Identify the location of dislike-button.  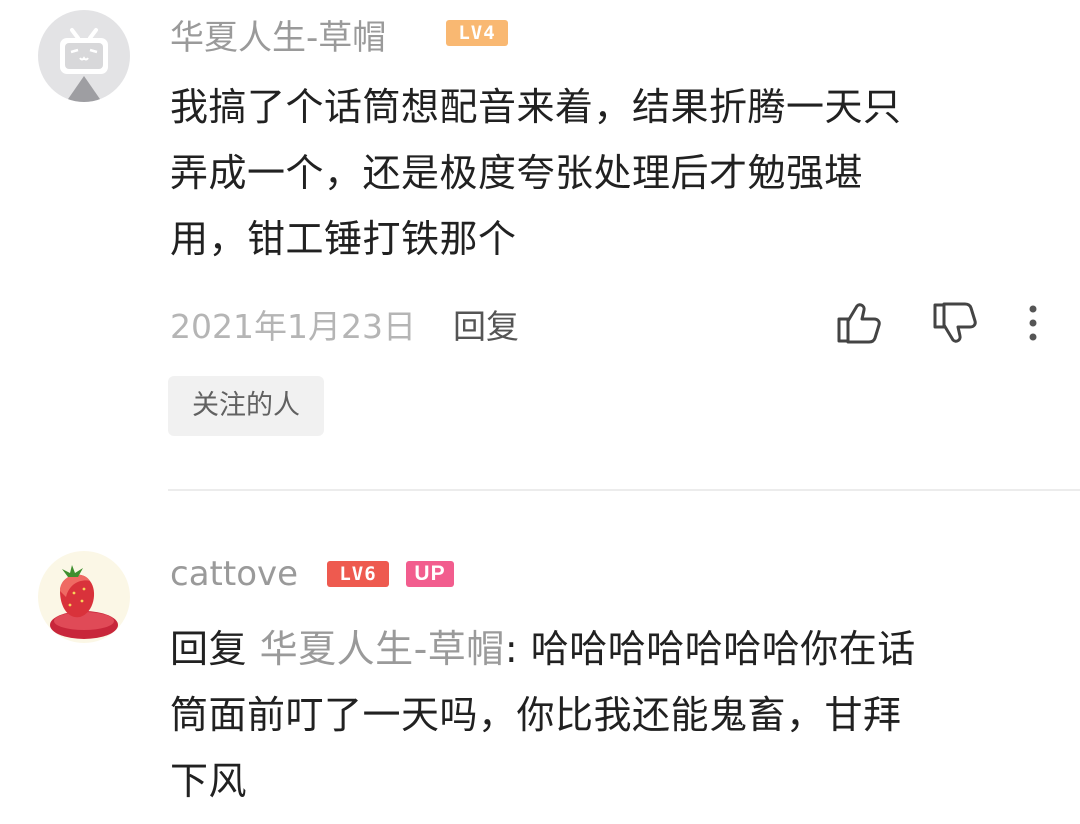
(954, 323).